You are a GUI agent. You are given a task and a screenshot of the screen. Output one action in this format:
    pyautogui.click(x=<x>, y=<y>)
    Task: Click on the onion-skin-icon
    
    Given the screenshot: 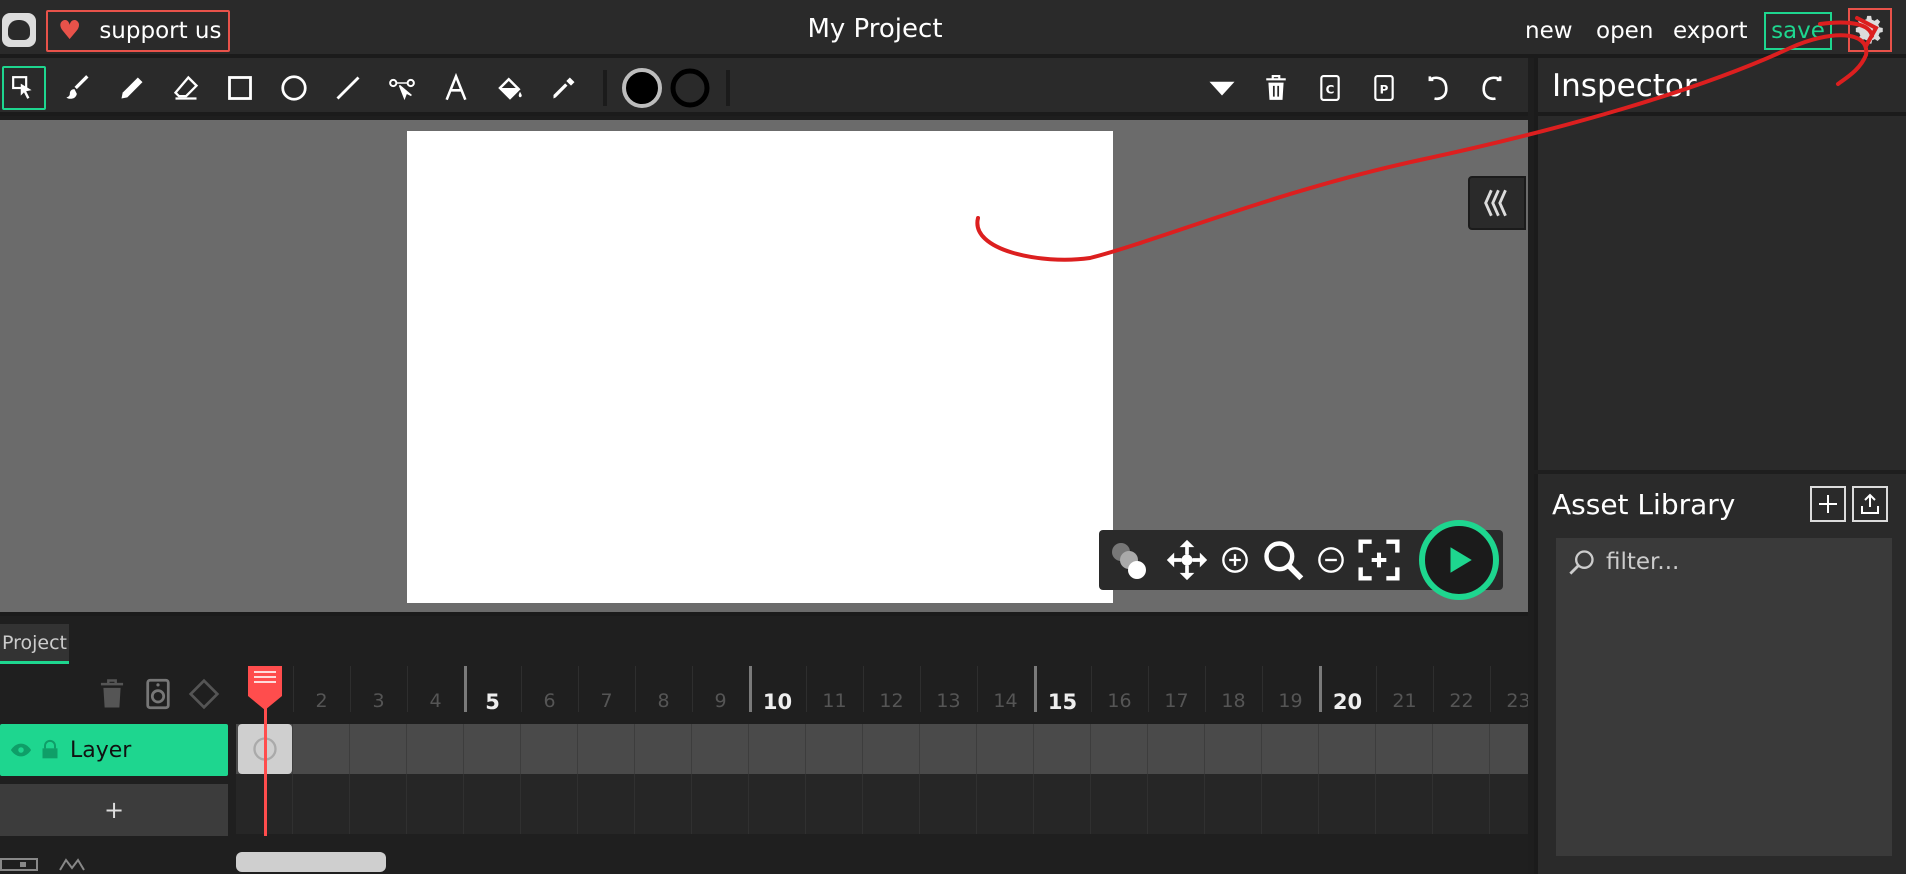 What is the action you would take?
    pyautogui.click(x=1129, y=561)
    